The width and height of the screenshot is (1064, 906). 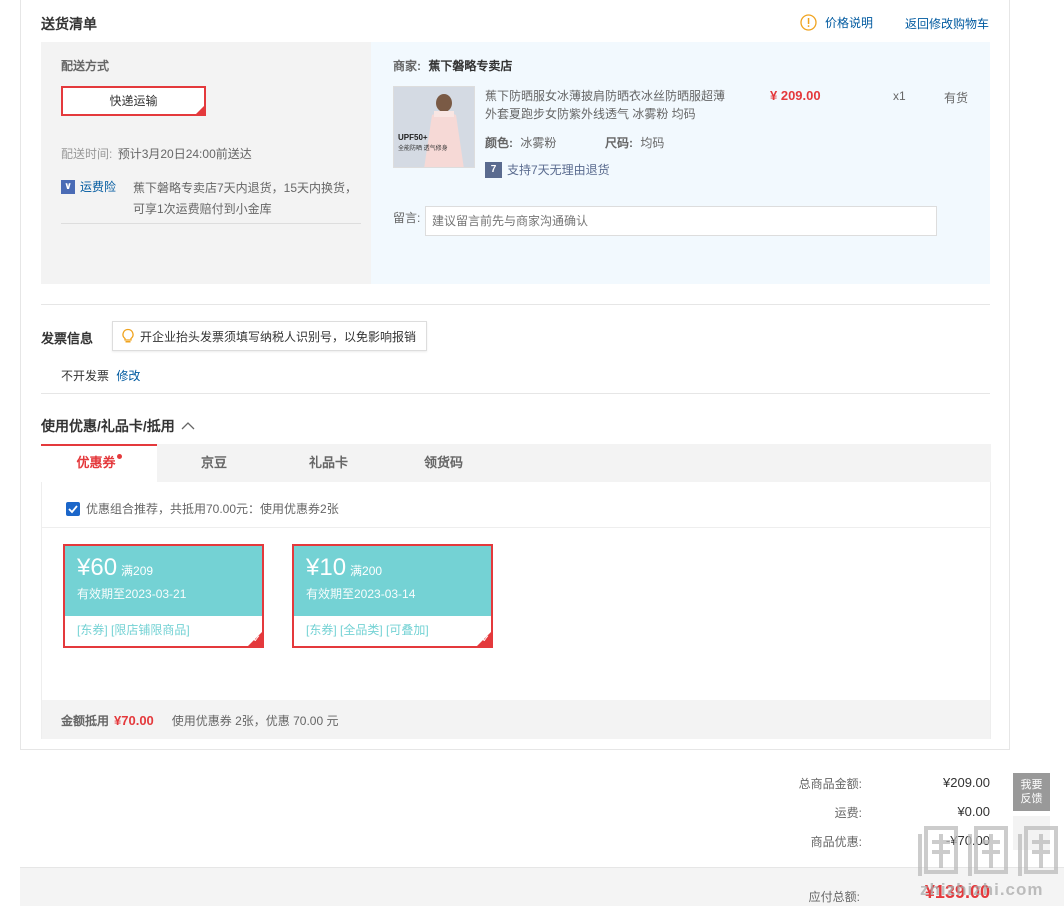 What do you see at coordinates (87, 154) in the screenshot?
I see `delivery-time-label: 配送时间:` at bounding box center [87, 154].